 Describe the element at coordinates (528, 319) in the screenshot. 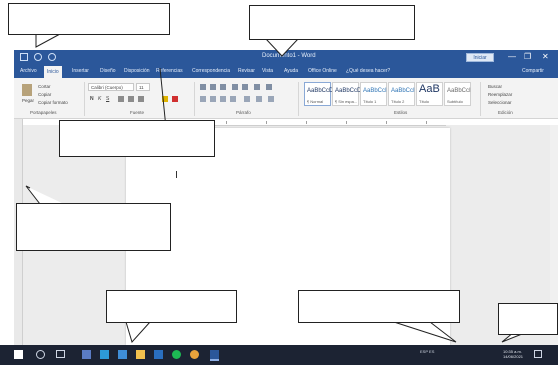

I see `callout-box-clock` at that location.